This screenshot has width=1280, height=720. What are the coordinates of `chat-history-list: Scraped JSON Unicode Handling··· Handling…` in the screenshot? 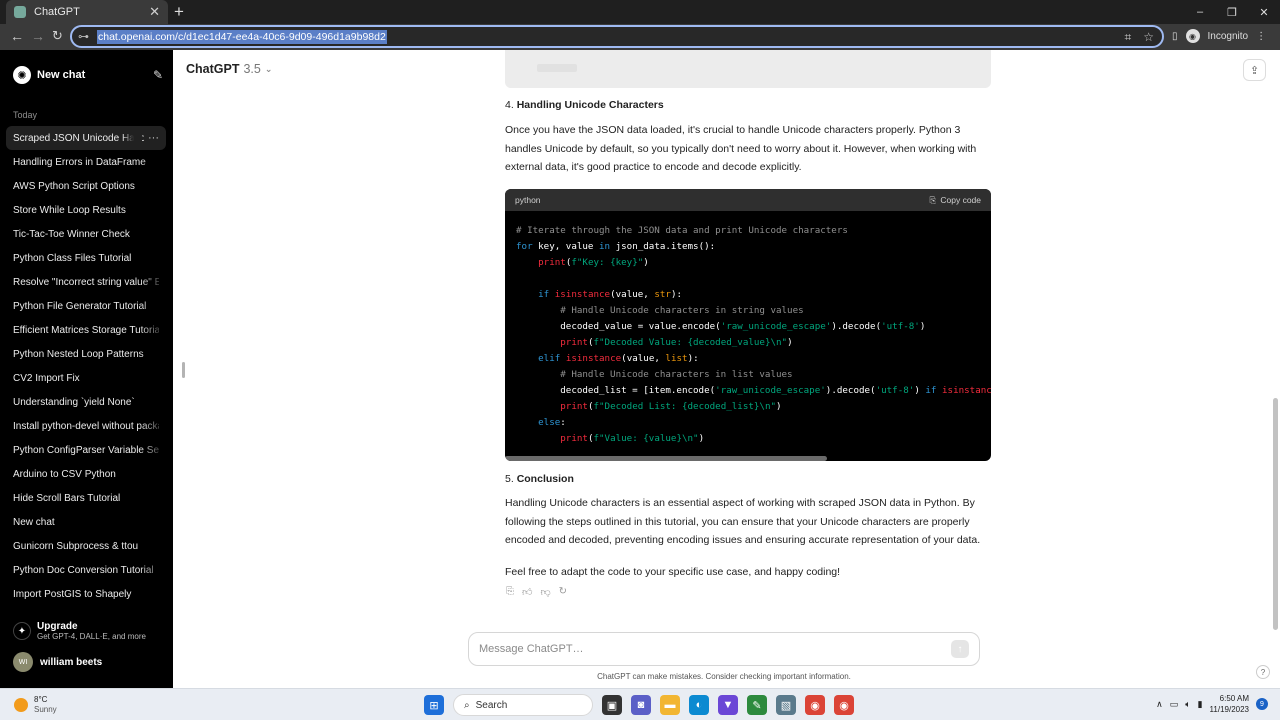 It's located at (86, 366).